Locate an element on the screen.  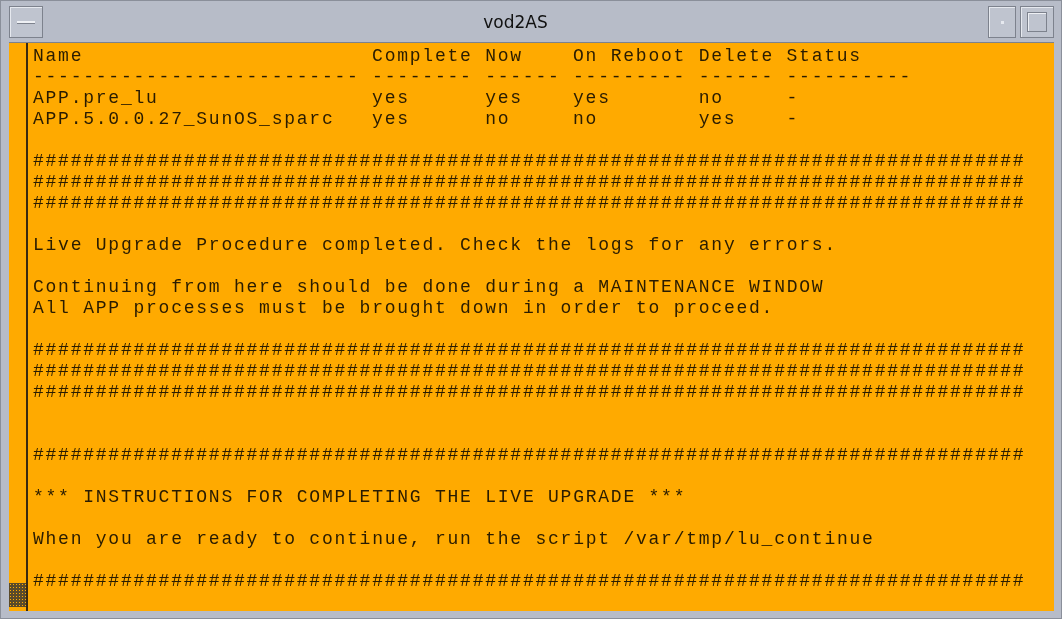
scrollbar is located at coordinates (18, 327).